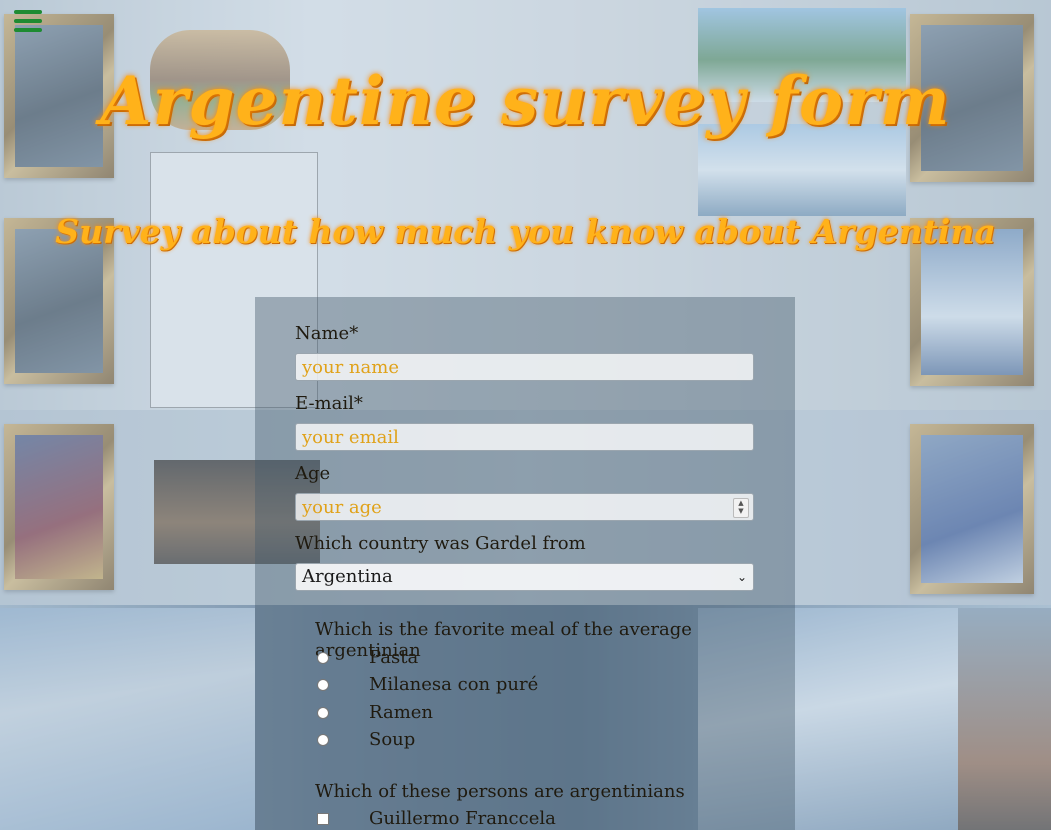 This screenshot has height=830, width=1051. I want to click on age-field: ▲▼, so click(525, 507).